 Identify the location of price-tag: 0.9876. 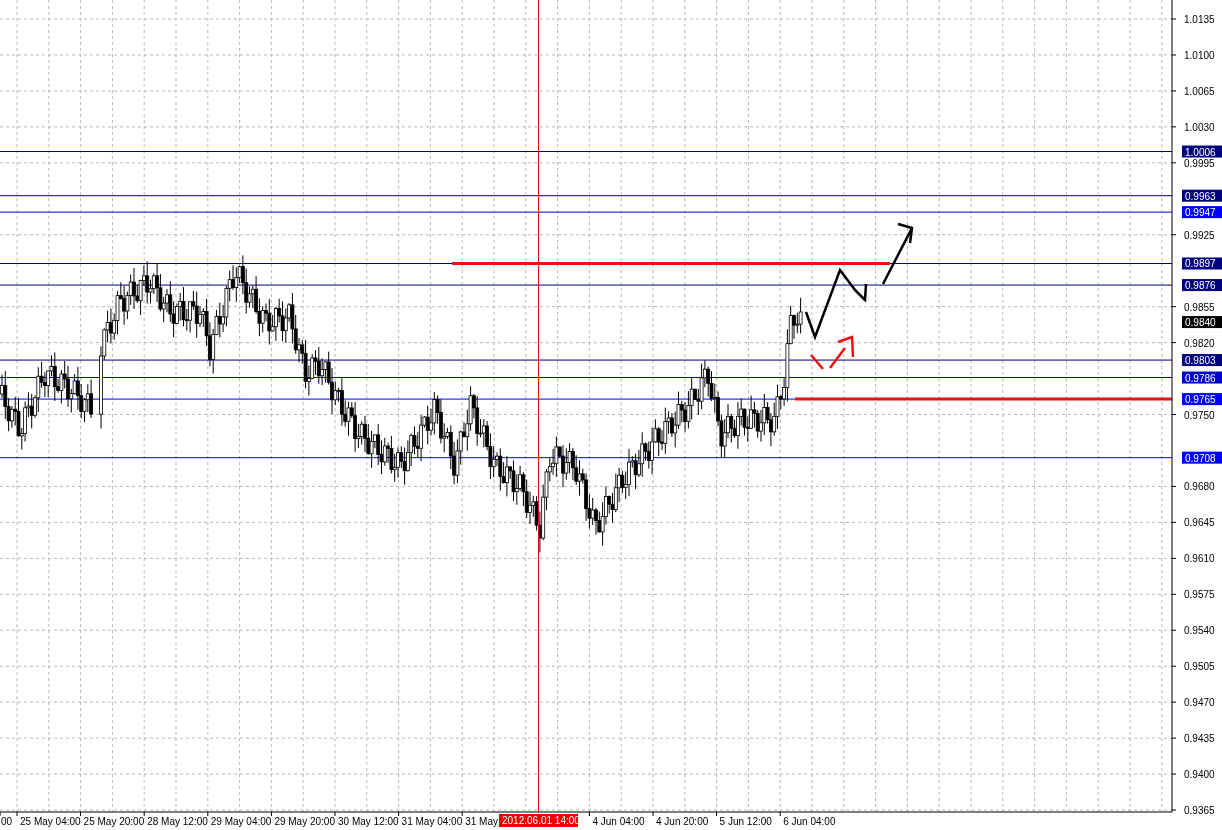
(1202, 285).